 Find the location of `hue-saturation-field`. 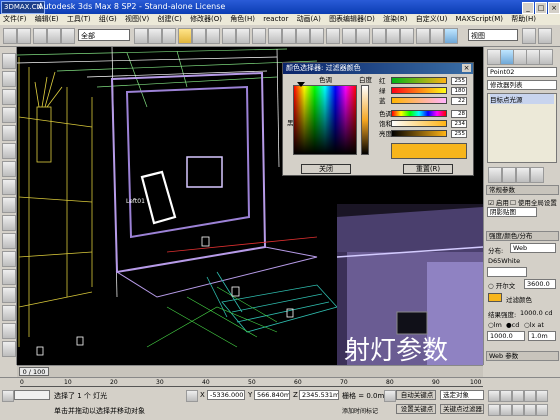

hue-saturation-field is located at coordinates (325, 120).